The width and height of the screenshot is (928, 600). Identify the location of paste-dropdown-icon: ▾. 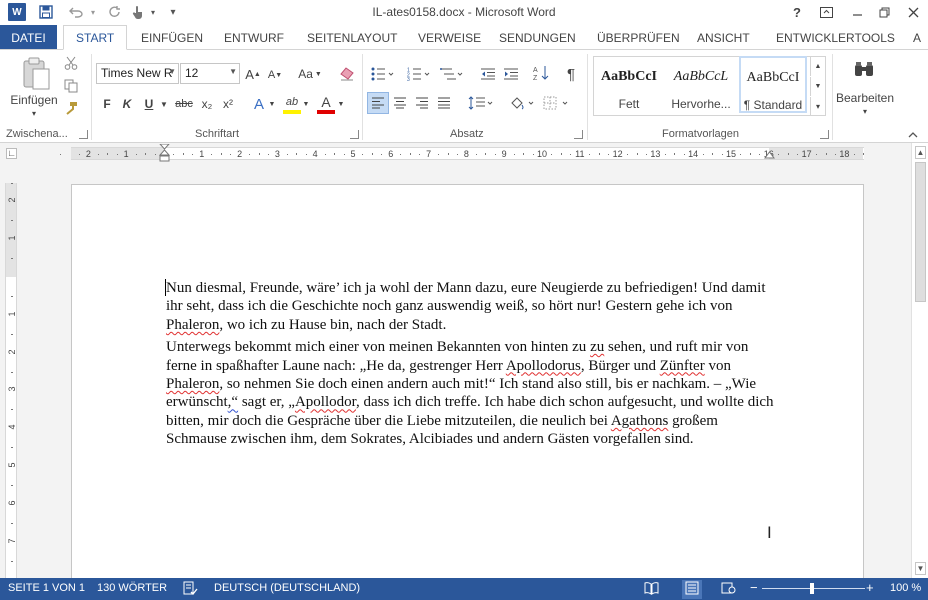
(34, 113).